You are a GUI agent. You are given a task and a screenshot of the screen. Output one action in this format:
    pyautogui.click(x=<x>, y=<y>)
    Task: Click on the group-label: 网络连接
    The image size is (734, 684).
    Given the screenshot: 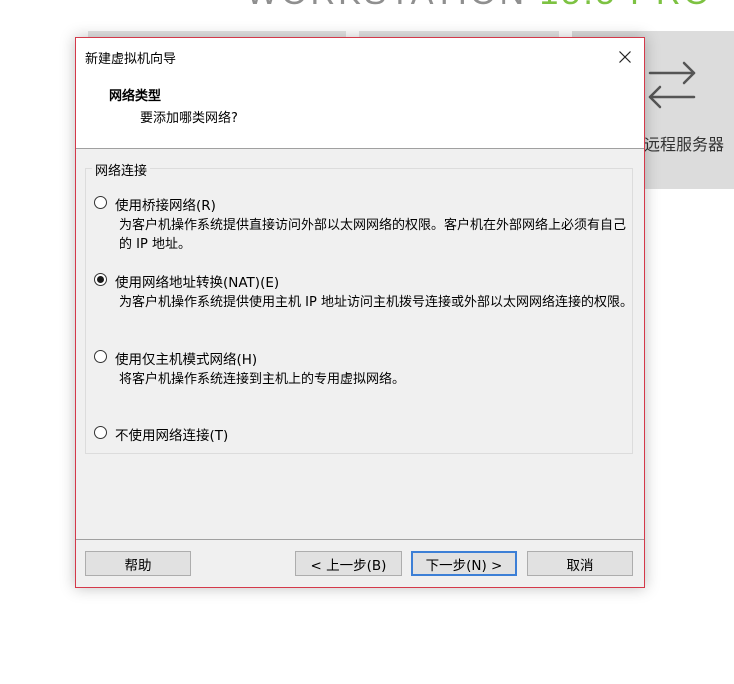 What is the action you would take?
    pyautogui.click(x=121, y=169)
    